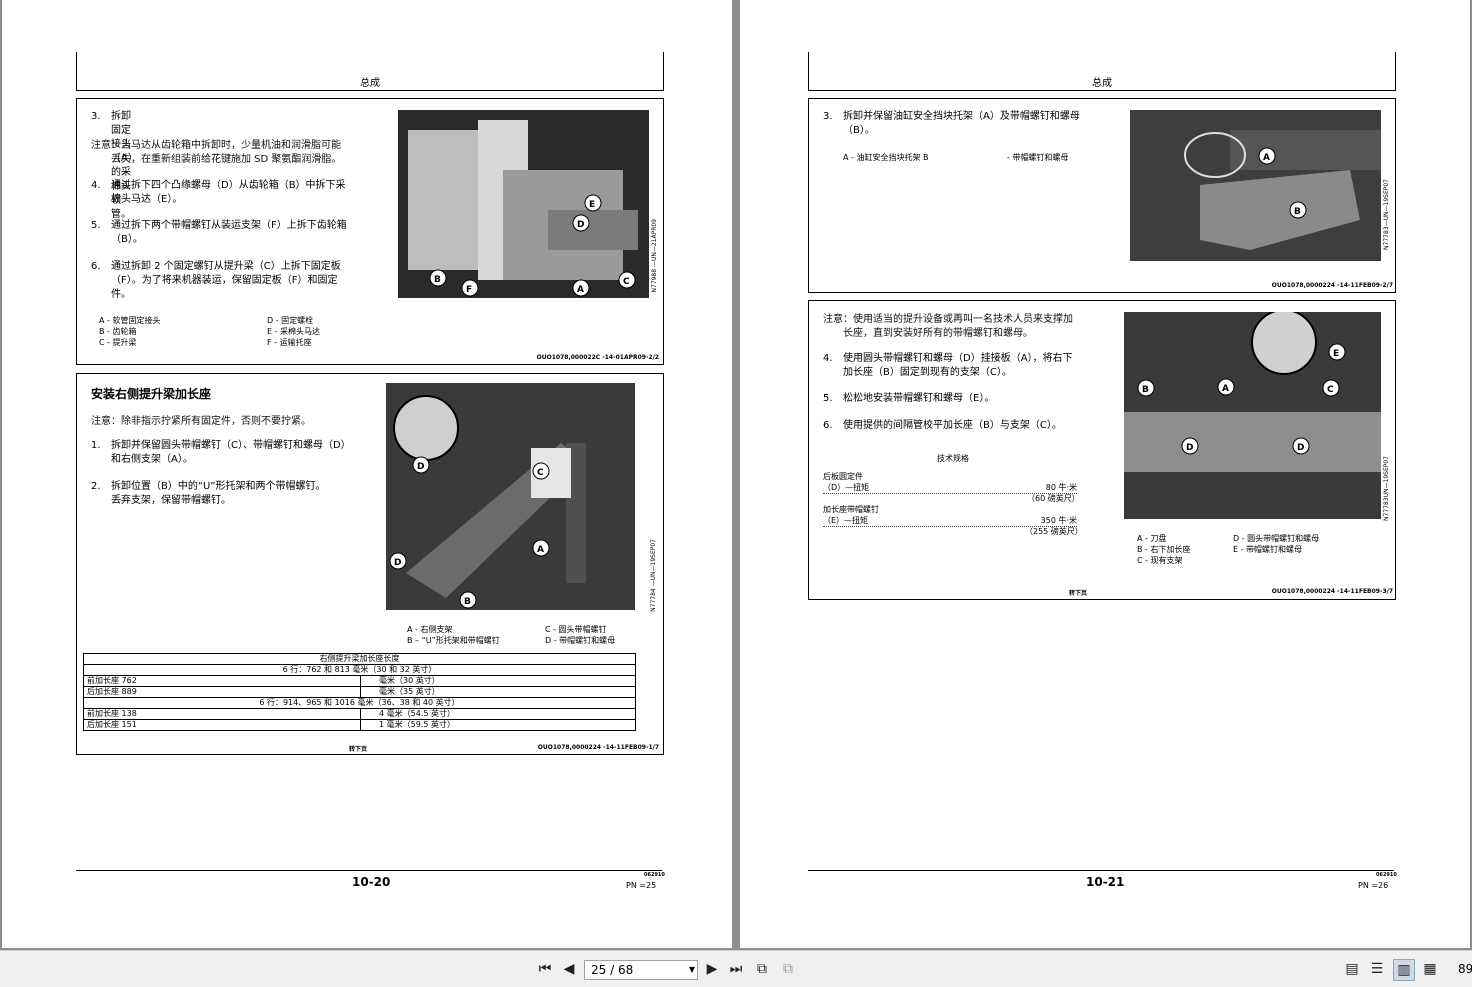 This screenshot has height=987, width=1472. What do you see at coordinates (453, 635) in the screenshot?
I see `legend-left: A - 右侧支架 B – “U”形托架和带帽螺钉` at bounding box center [453, 635].